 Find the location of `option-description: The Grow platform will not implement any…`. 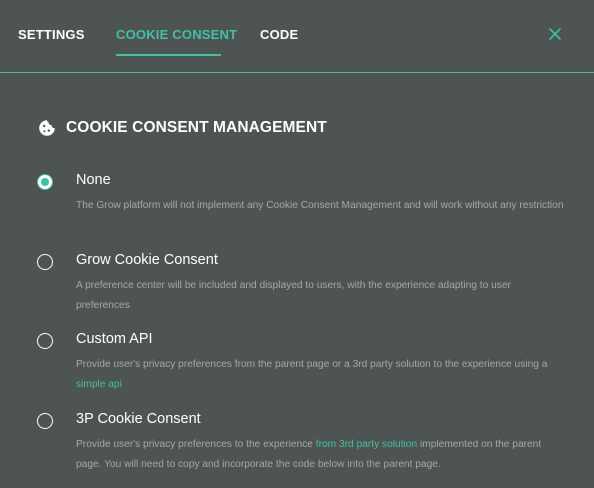

option-description: The Grow platform will not implement any… is located at coordinates (321, 206).